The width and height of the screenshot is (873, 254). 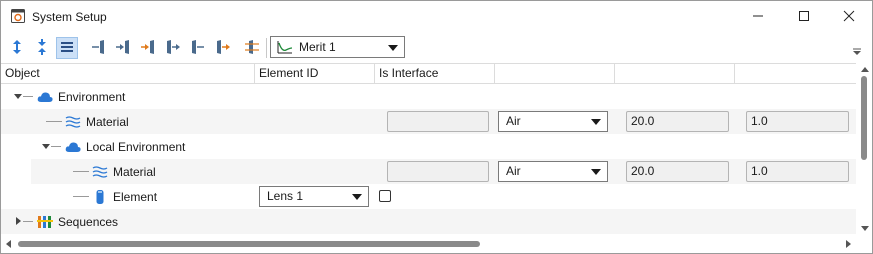 I want to click on maximize-icon, so click(x=804, y=17).